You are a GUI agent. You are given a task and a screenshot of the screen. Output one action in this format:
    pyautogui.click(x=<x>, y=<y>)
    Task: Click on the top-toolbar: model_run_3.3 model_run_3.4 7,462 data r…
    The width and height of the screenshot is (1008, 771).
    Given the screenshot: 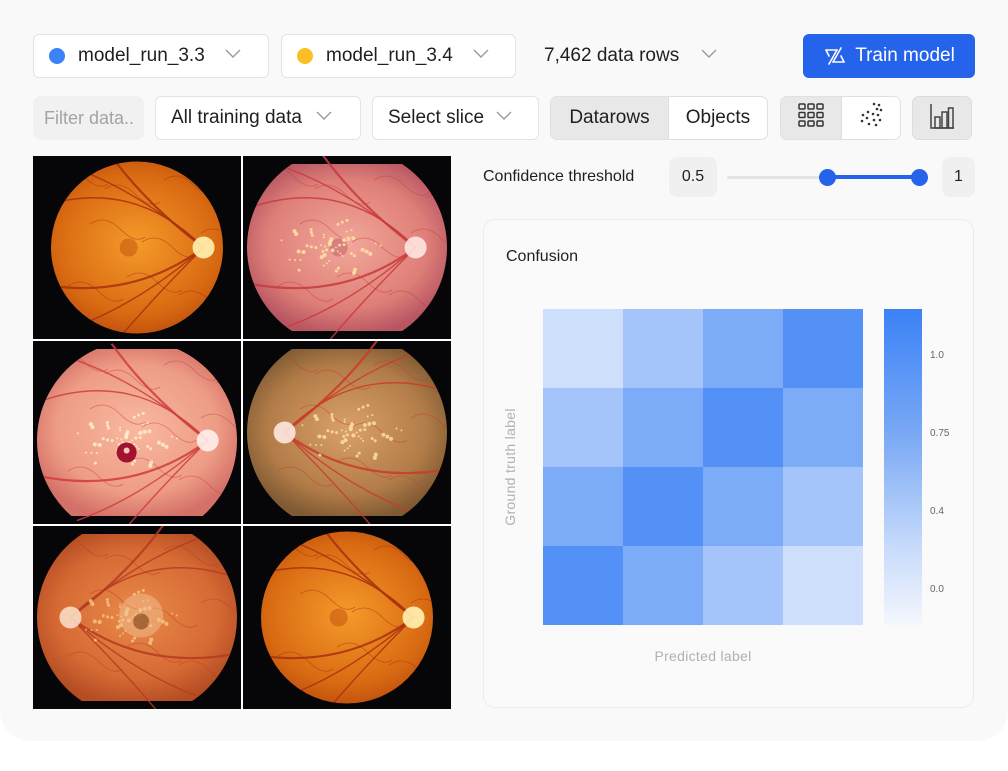 What is the action you would take?
    pyautogui.click(x=504, y=56)
    